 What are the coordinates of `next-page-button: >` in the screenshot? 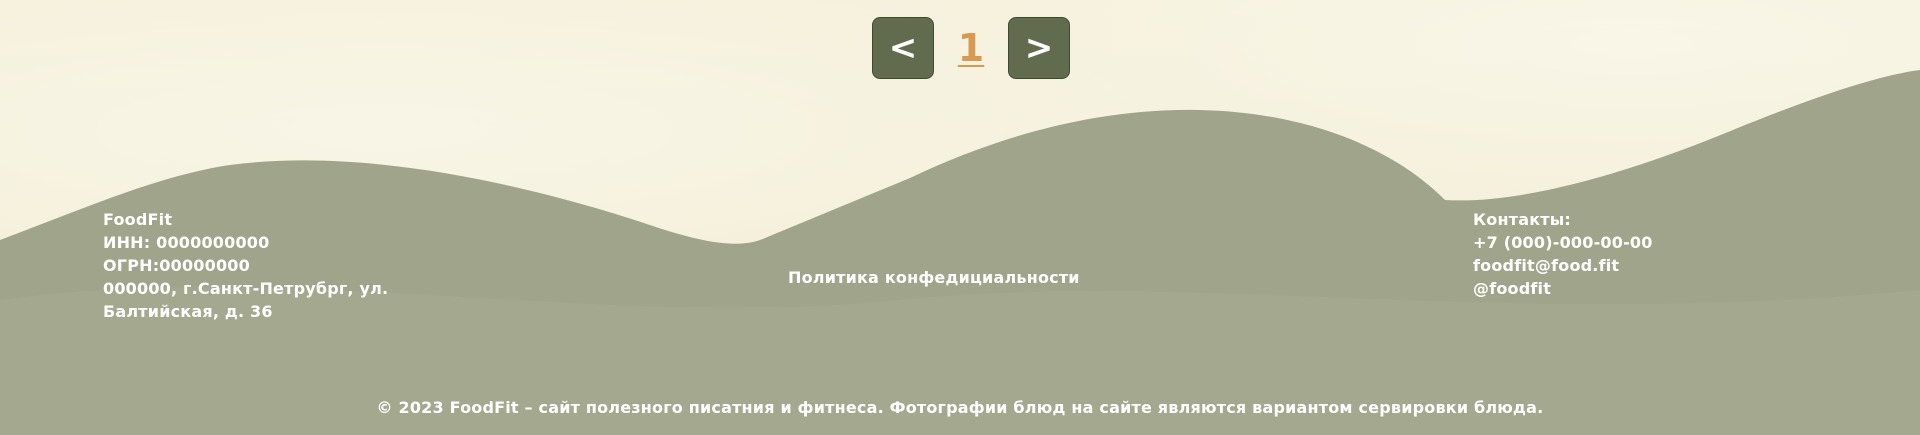 It's located at (1039, 48).